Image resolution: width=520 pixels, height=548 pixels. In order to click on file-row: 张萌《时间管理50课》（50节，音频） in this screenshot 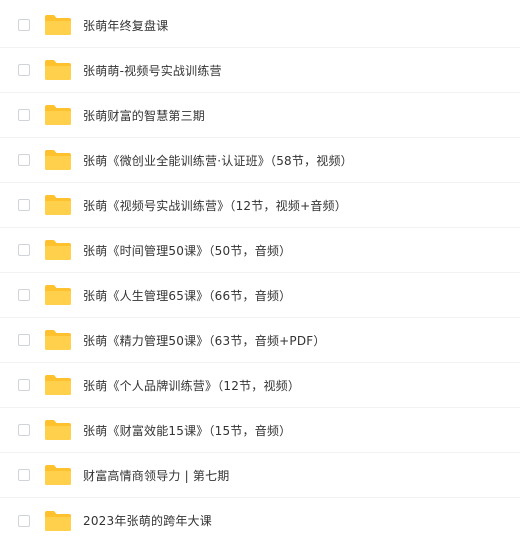, I will do `click(260, 250)`.